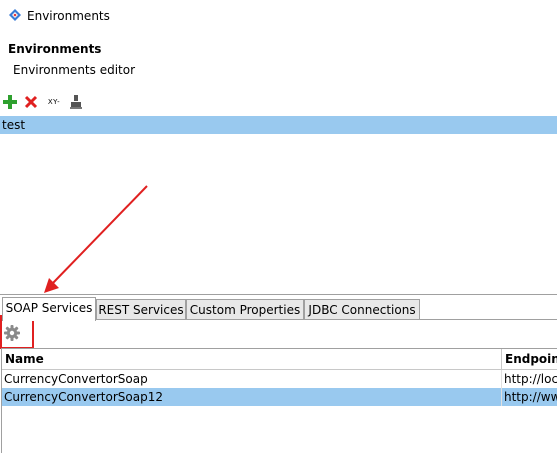 This screenshot has width=557, height=453. What do you see at coordinates (14, 125) in the screenshot?
I see `environment-item-label: test` at bounding box center [14, 125].